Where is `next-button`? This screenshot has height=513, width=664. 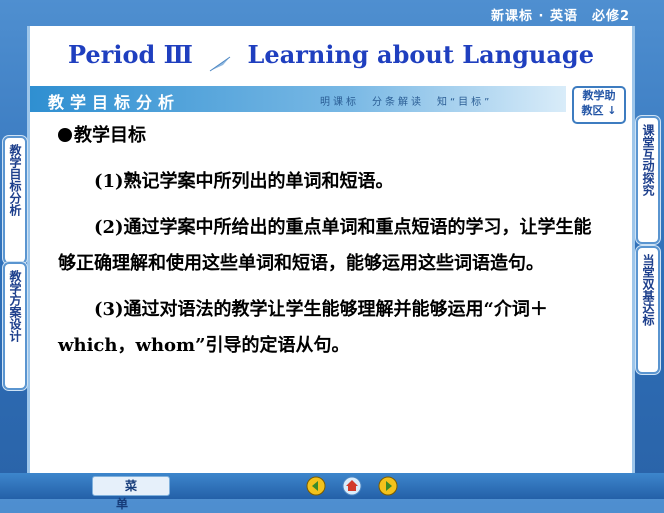 next-button is located at coordinates (388, 486).